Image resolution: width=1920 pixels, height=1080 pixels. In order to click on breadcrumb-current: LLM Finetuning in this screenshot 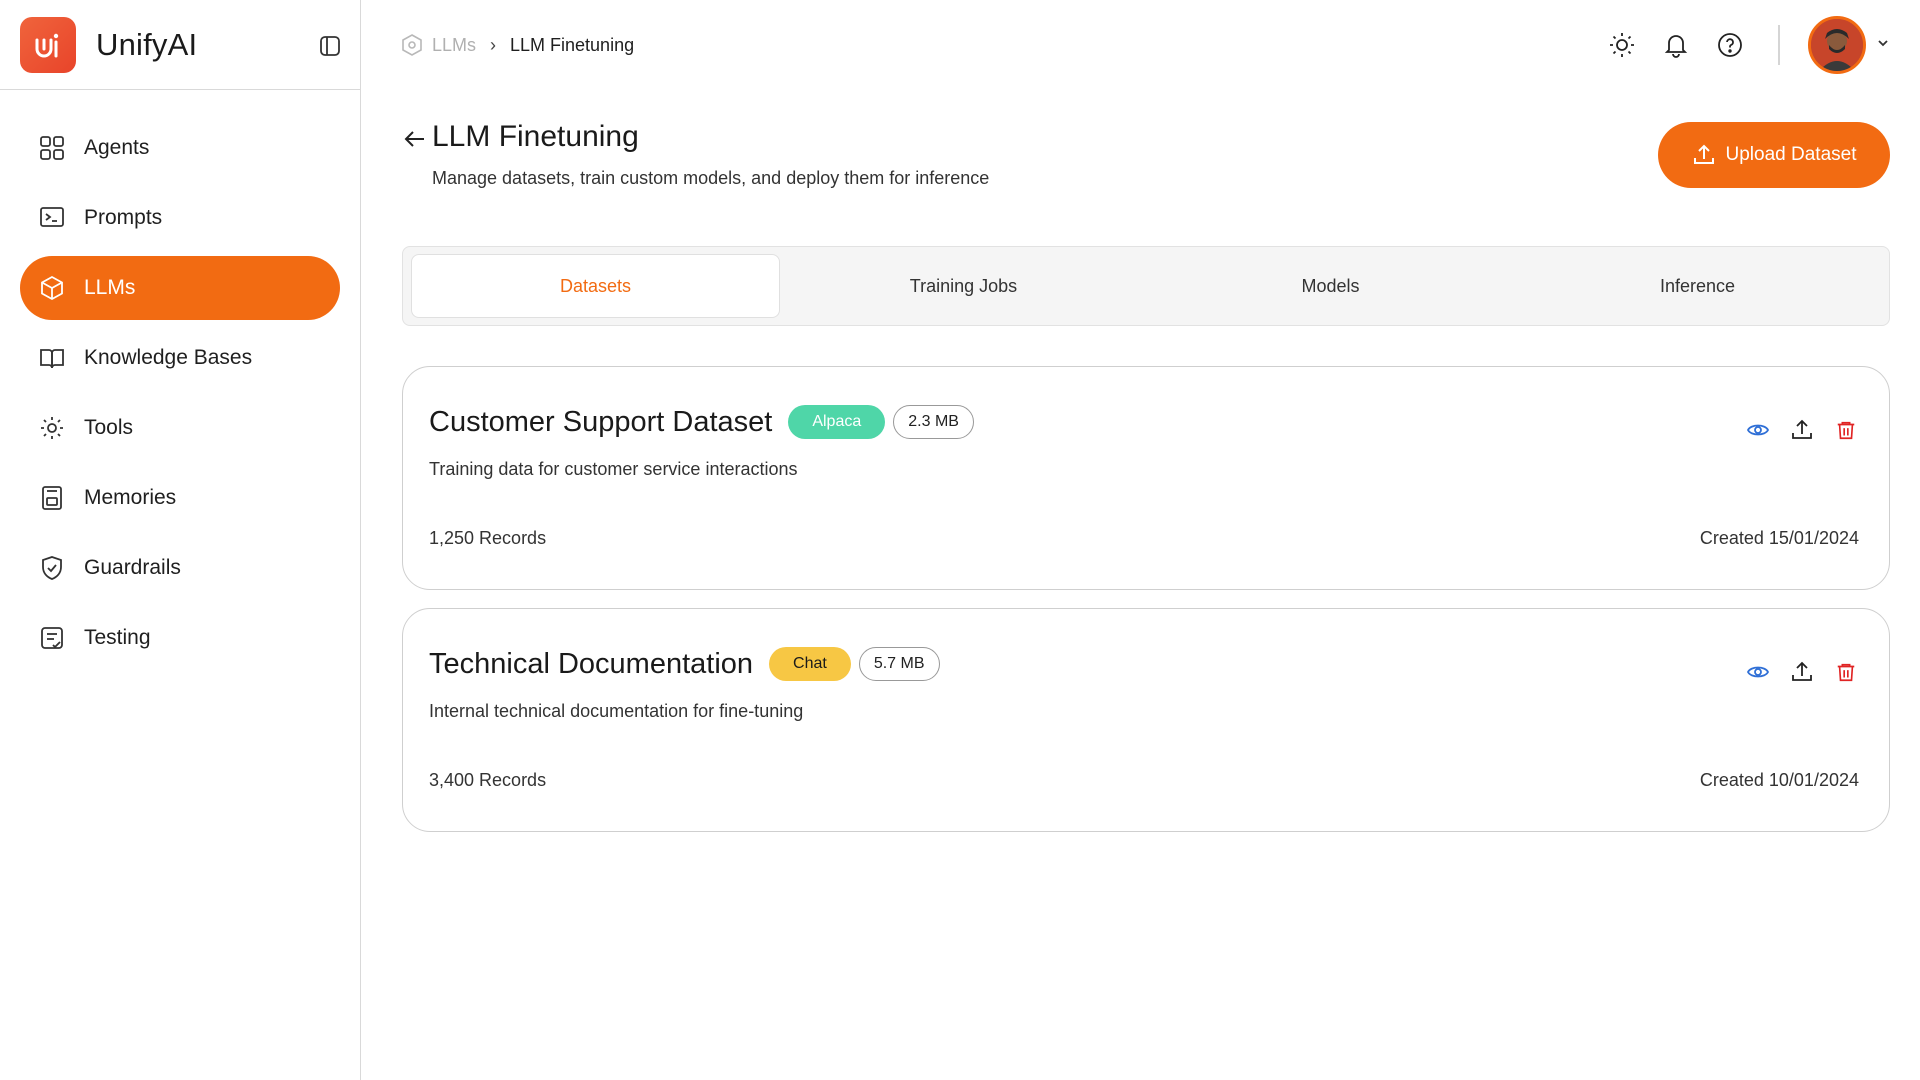, I will do `click(572, 44)`.